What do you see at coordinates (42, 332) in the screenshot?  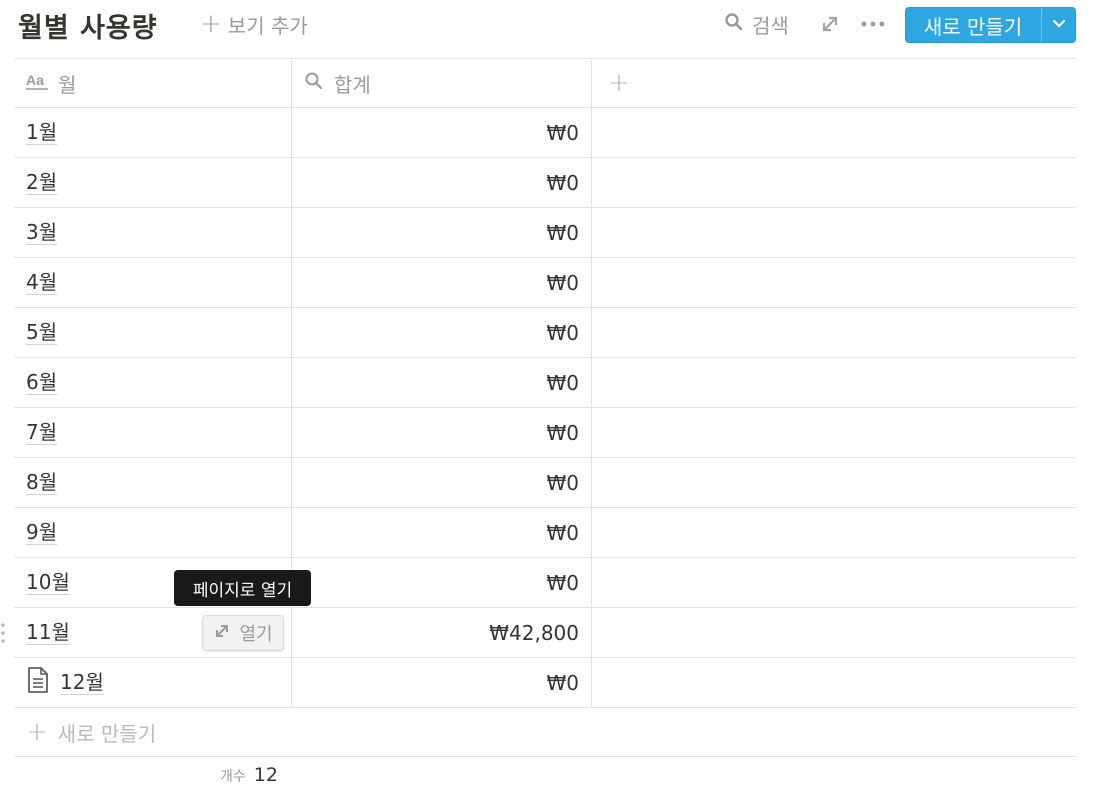 I see `row-name: 5월` at bounding box center [42, 332].